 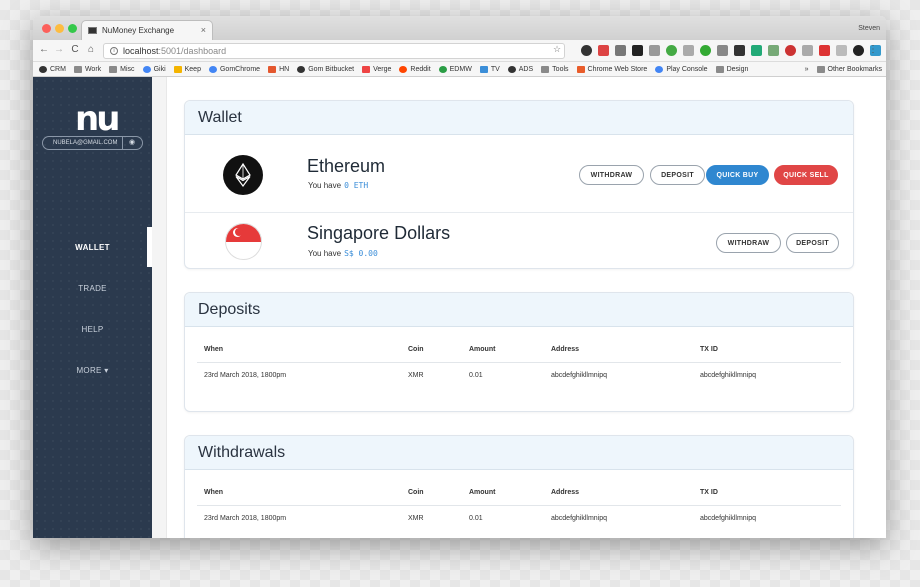 I want to click on extension-x-icon, so click(x=841, y=50).